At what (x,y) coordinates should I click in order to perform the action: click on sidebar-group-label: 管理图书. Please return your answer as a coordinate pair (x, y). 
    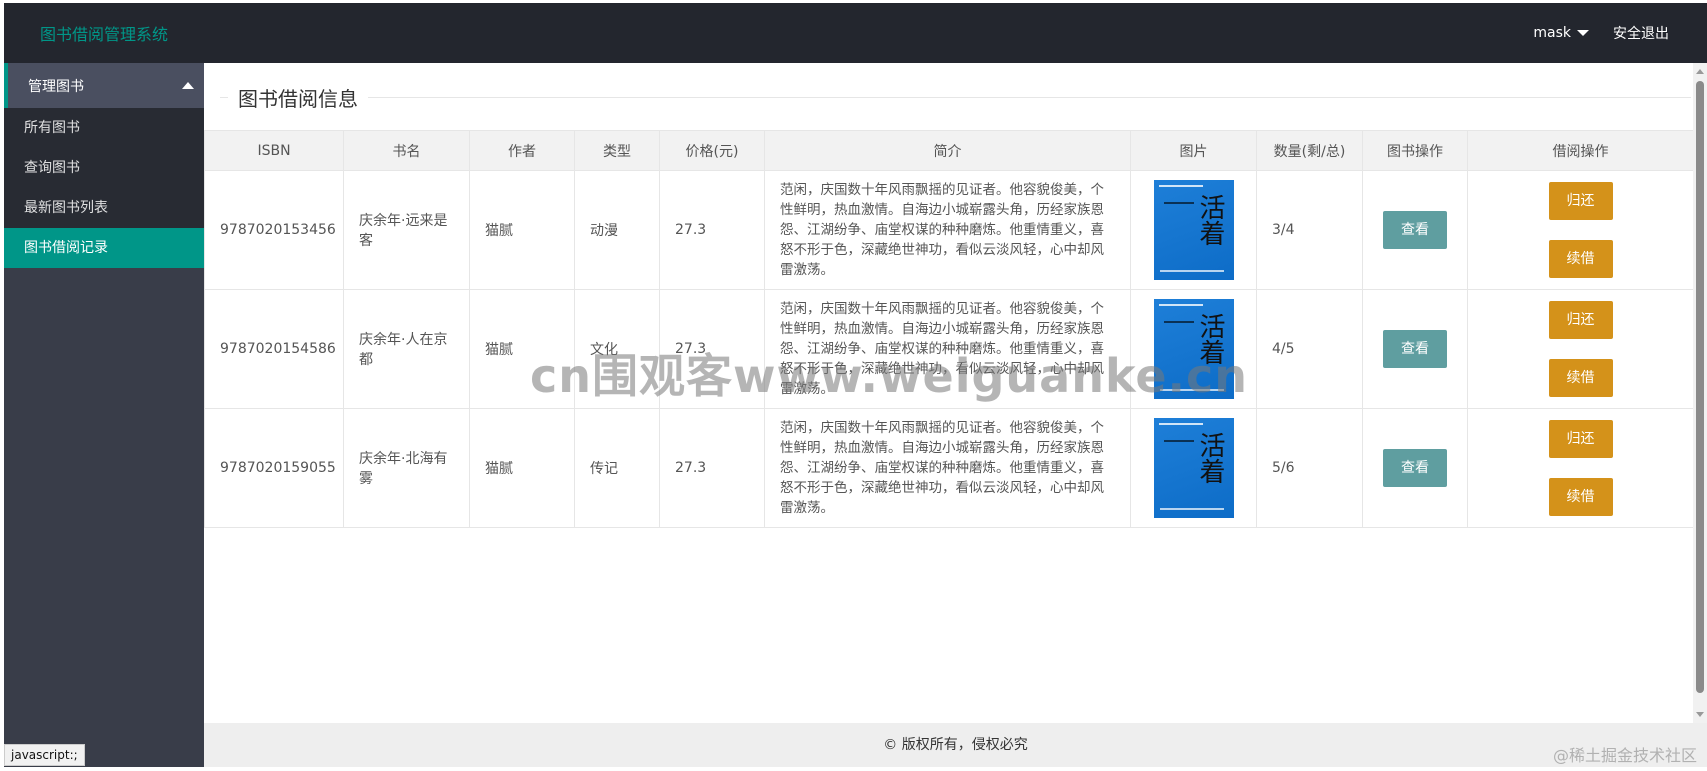
    Looking at the image, I should click on (56, 86).